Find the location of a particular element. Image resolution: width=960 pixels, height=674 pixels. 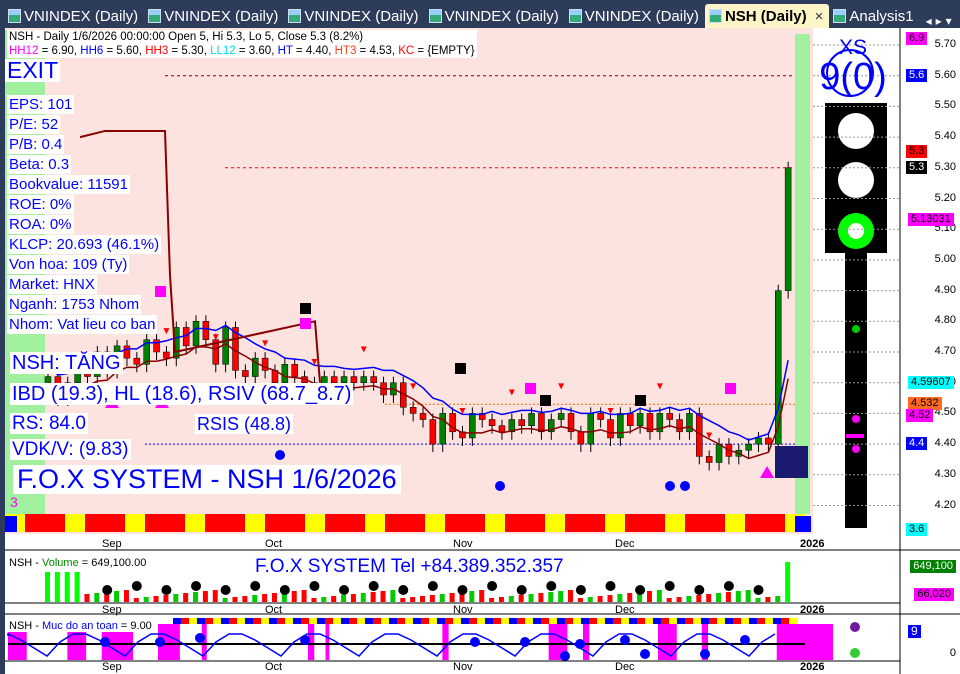

trend-label: NSH: TĂNG is located at coordinates (66, 363).